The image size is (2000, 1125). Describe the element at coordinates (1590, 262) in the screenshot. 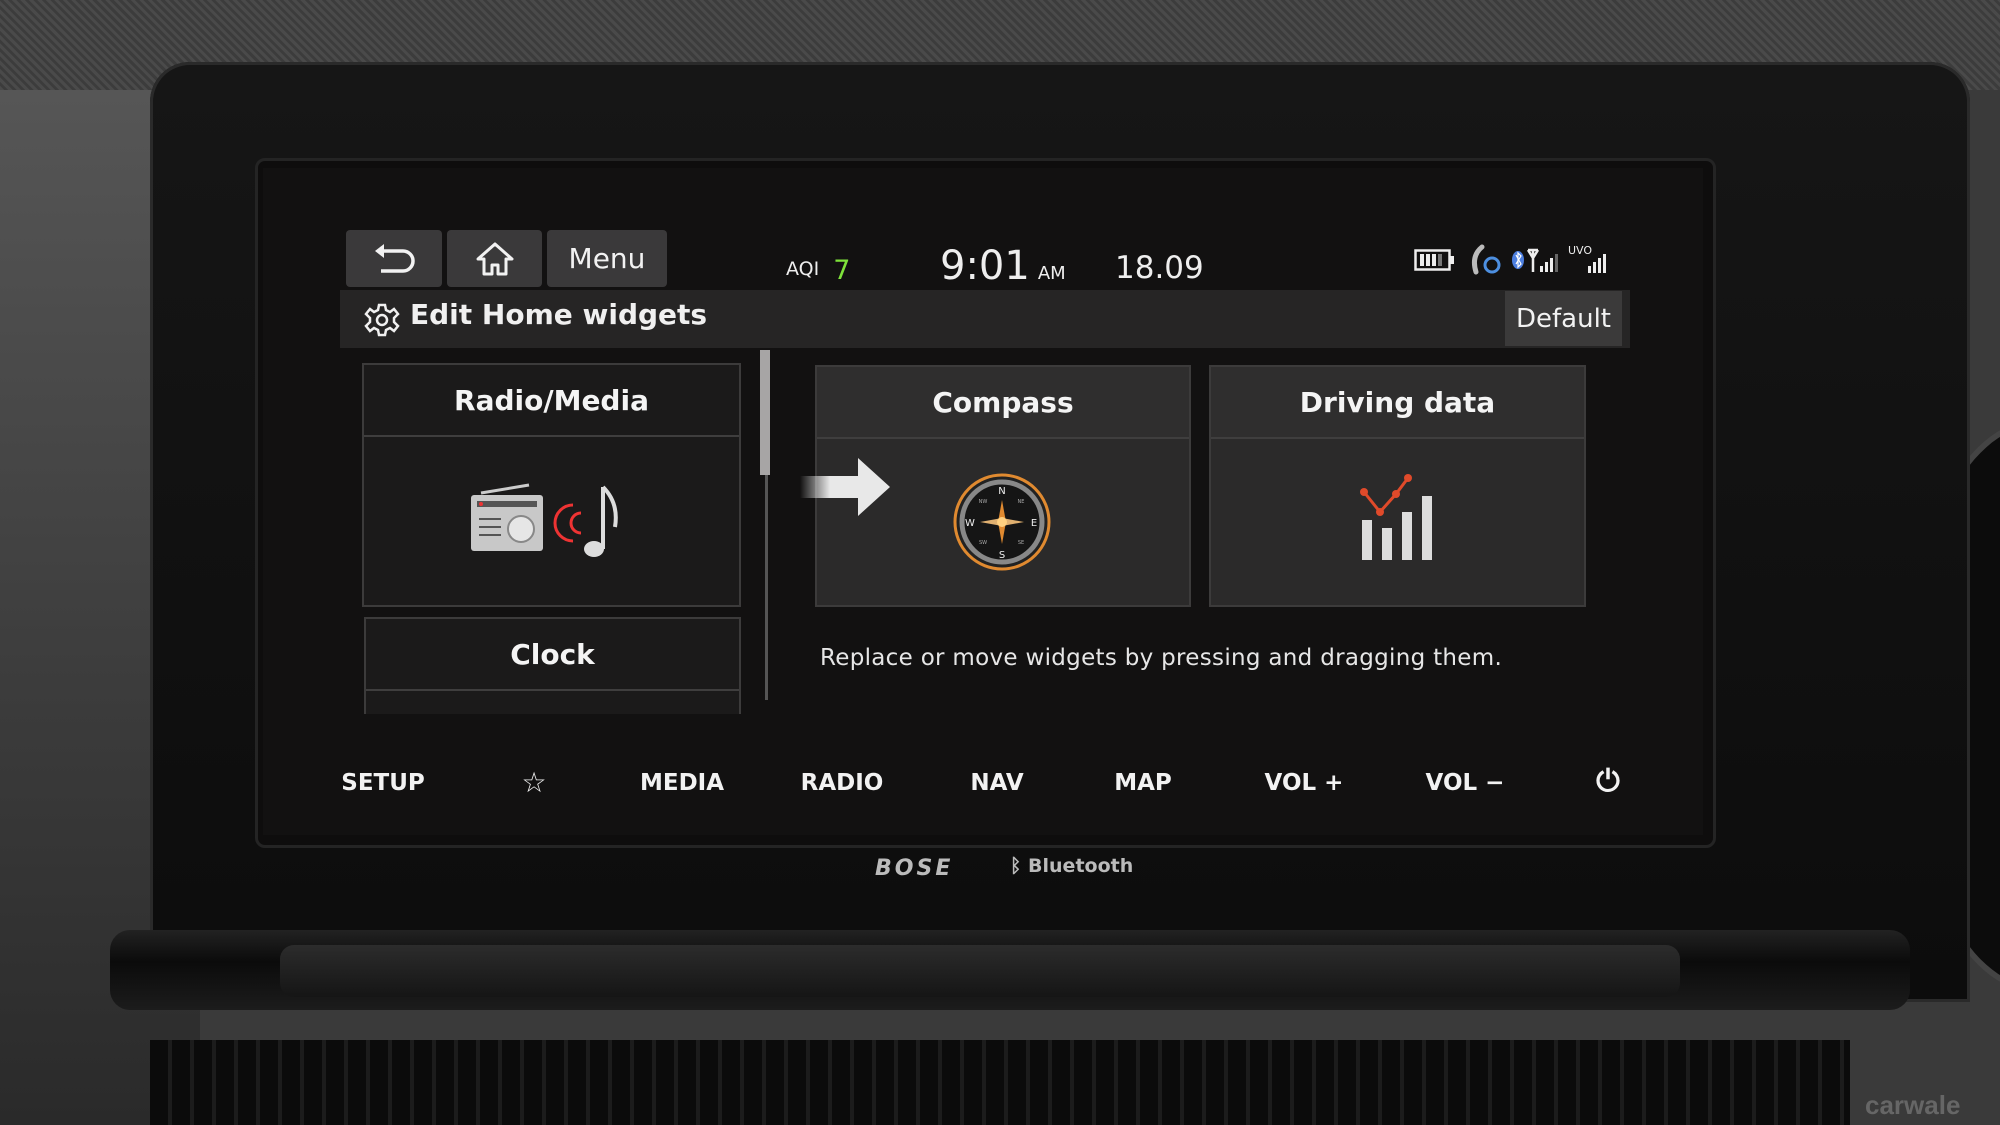

I see `uvo-signal-icon: UVO` at that location.